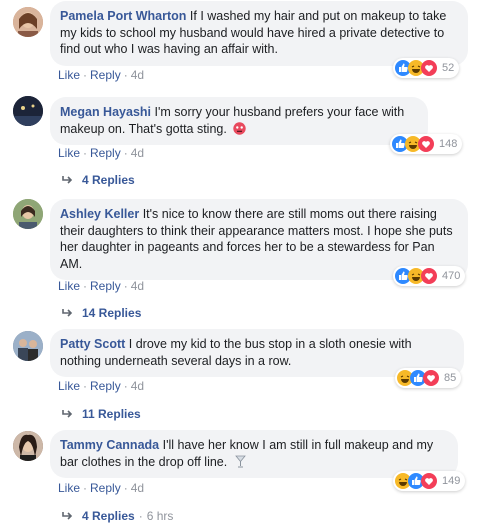 This screenshot has width=485, height=527. I want to click on view-replies-link: 4 Replies, so click(98, 180).